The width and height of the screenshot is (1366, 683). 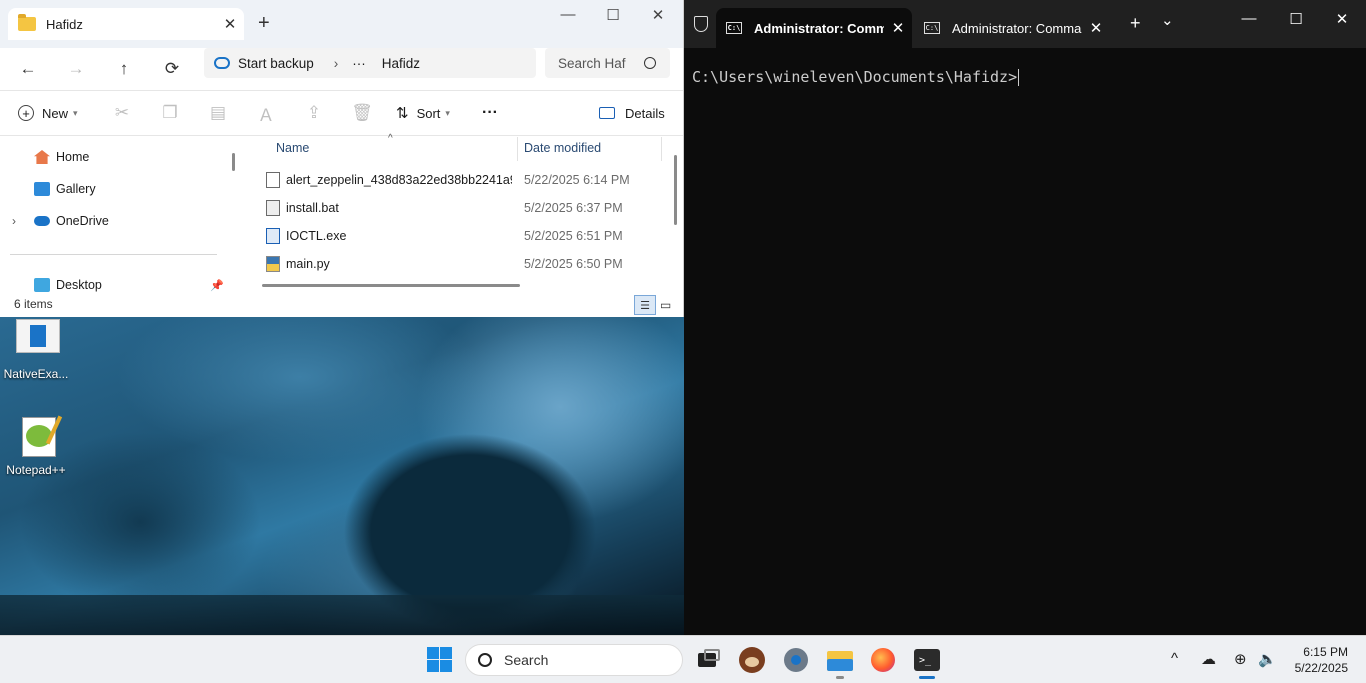 I want to click on search-placeholder: Search Haf, so click(x=592, y=63).